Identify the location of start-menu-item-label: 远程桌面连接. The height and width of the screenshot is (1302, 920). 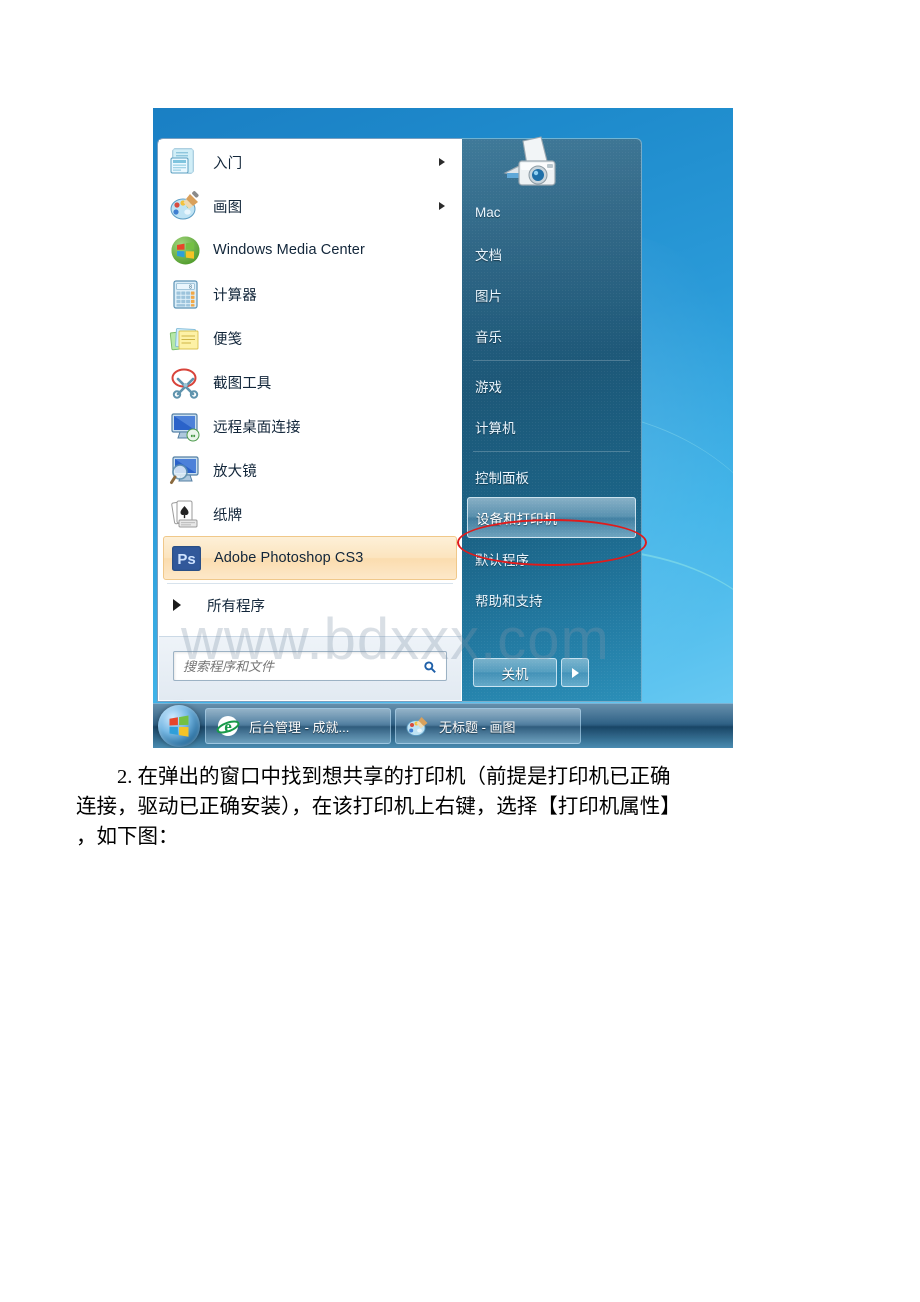
(257, 427).